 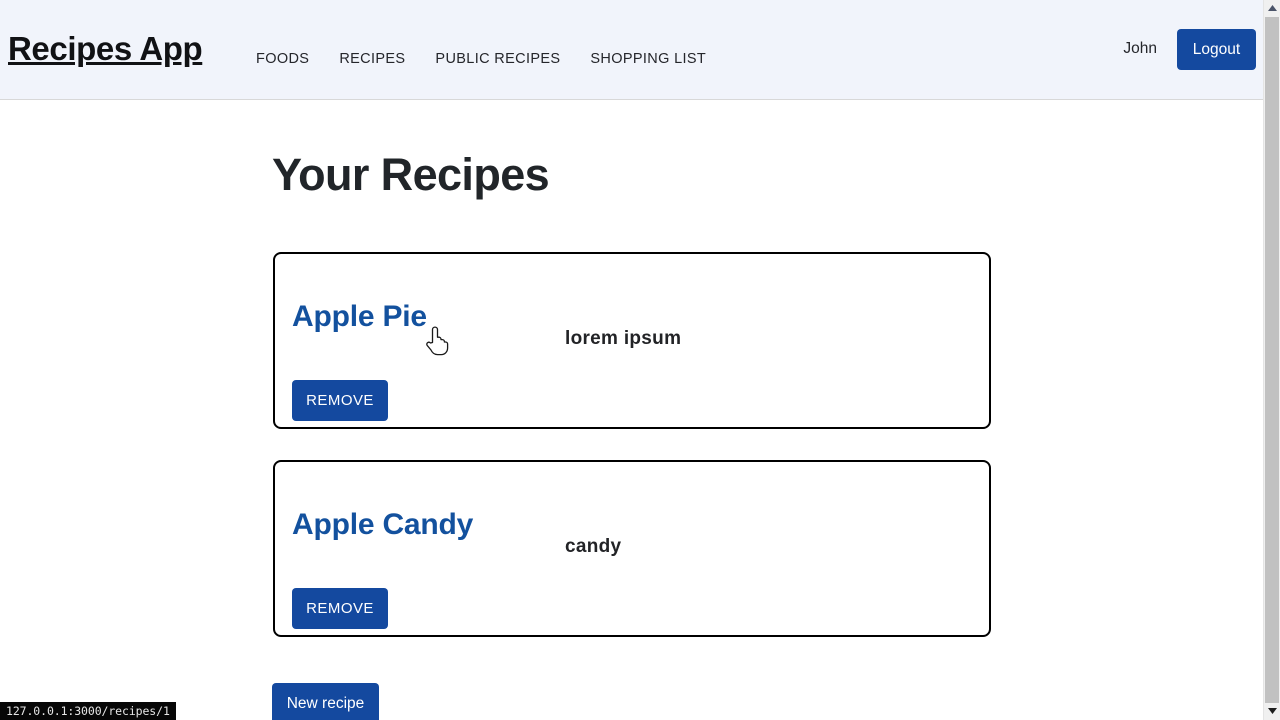 I want to click on brand-logo: Recipes App, so click(x=105, y=49).